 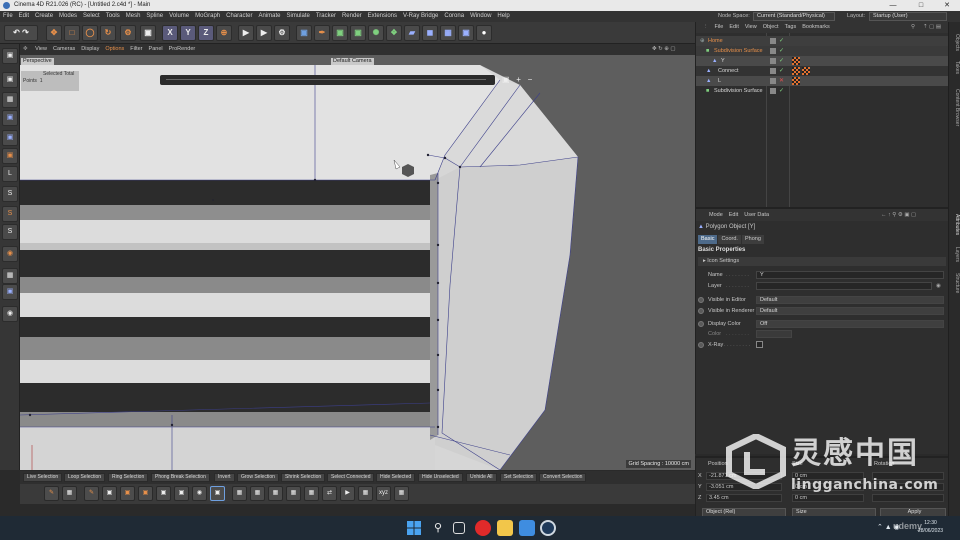 I want to click on maximize-button: □, so click(x=921, y=5).